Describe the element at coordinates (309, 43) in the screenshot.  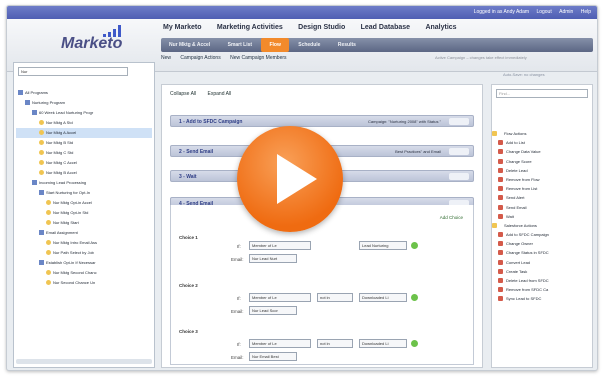
I see `tab-schedule: Schedule` at that location.